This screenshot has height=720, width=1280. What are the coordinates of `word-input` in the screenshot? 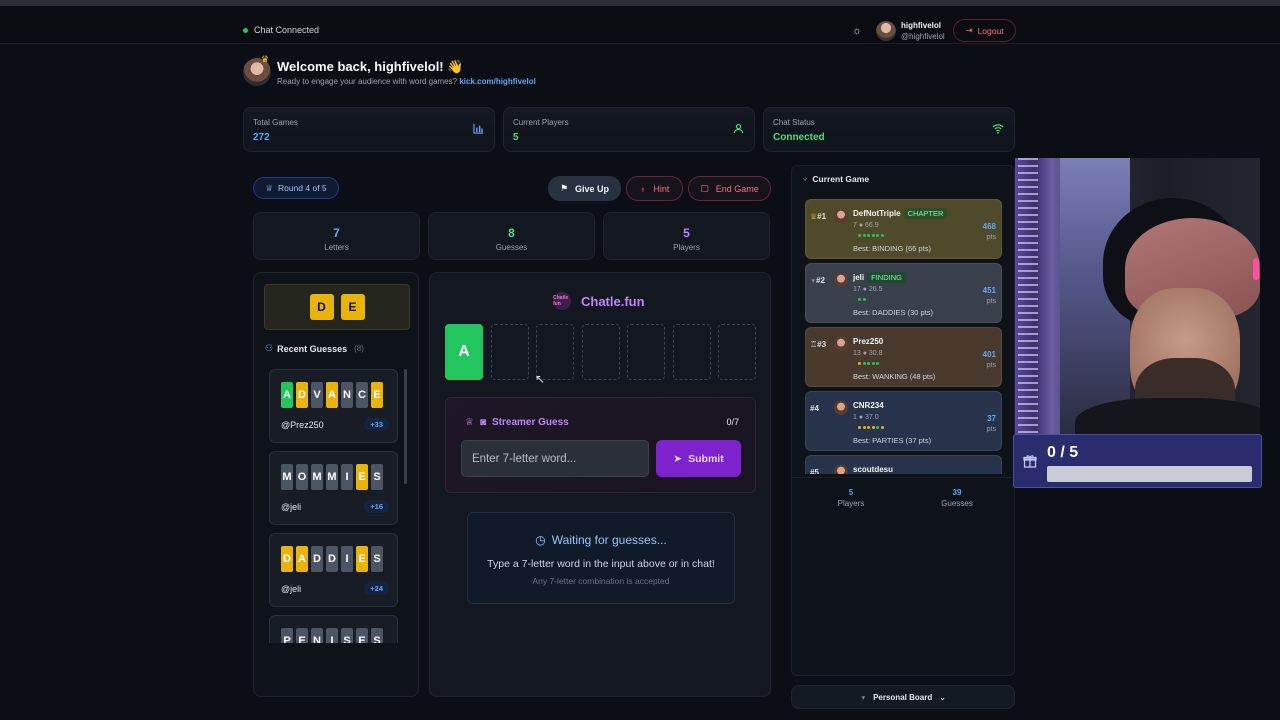 It's located at (555, 458).